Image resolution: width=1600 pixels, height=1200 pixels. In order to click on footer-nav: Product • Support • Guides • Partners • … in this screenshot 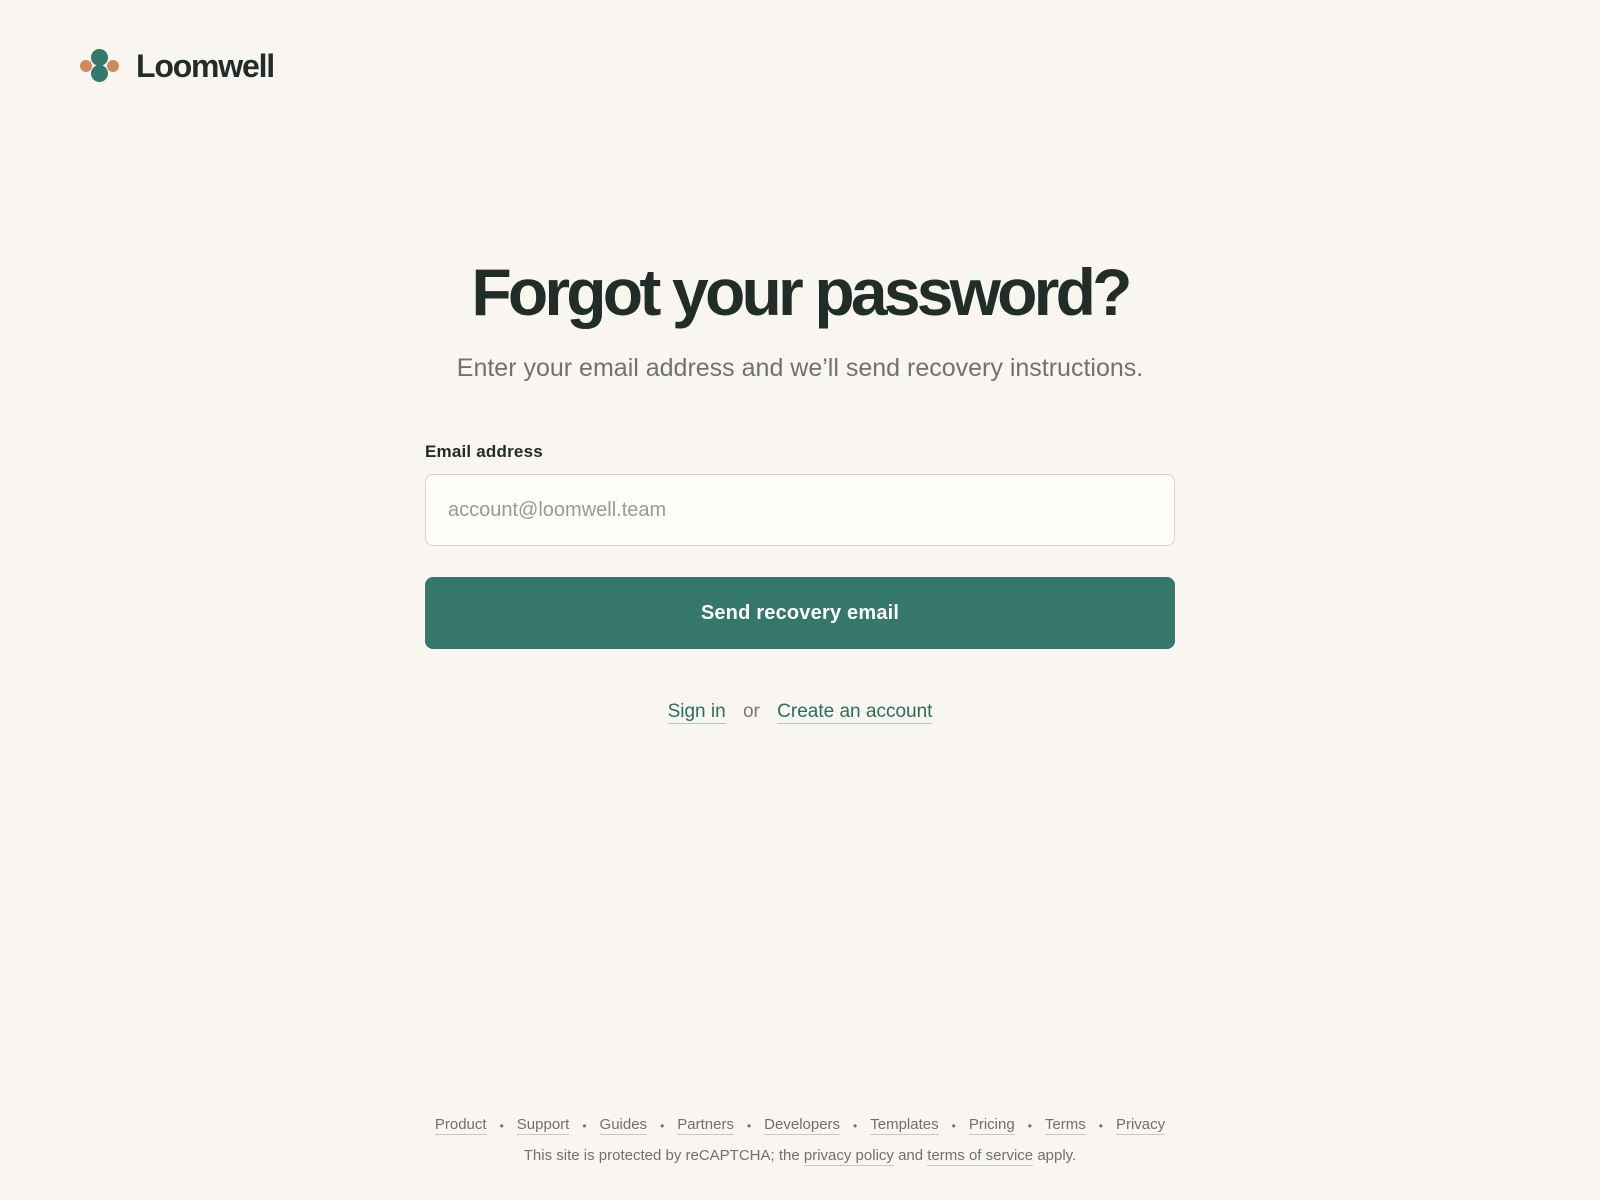, I will do `click(800, 1125)`.